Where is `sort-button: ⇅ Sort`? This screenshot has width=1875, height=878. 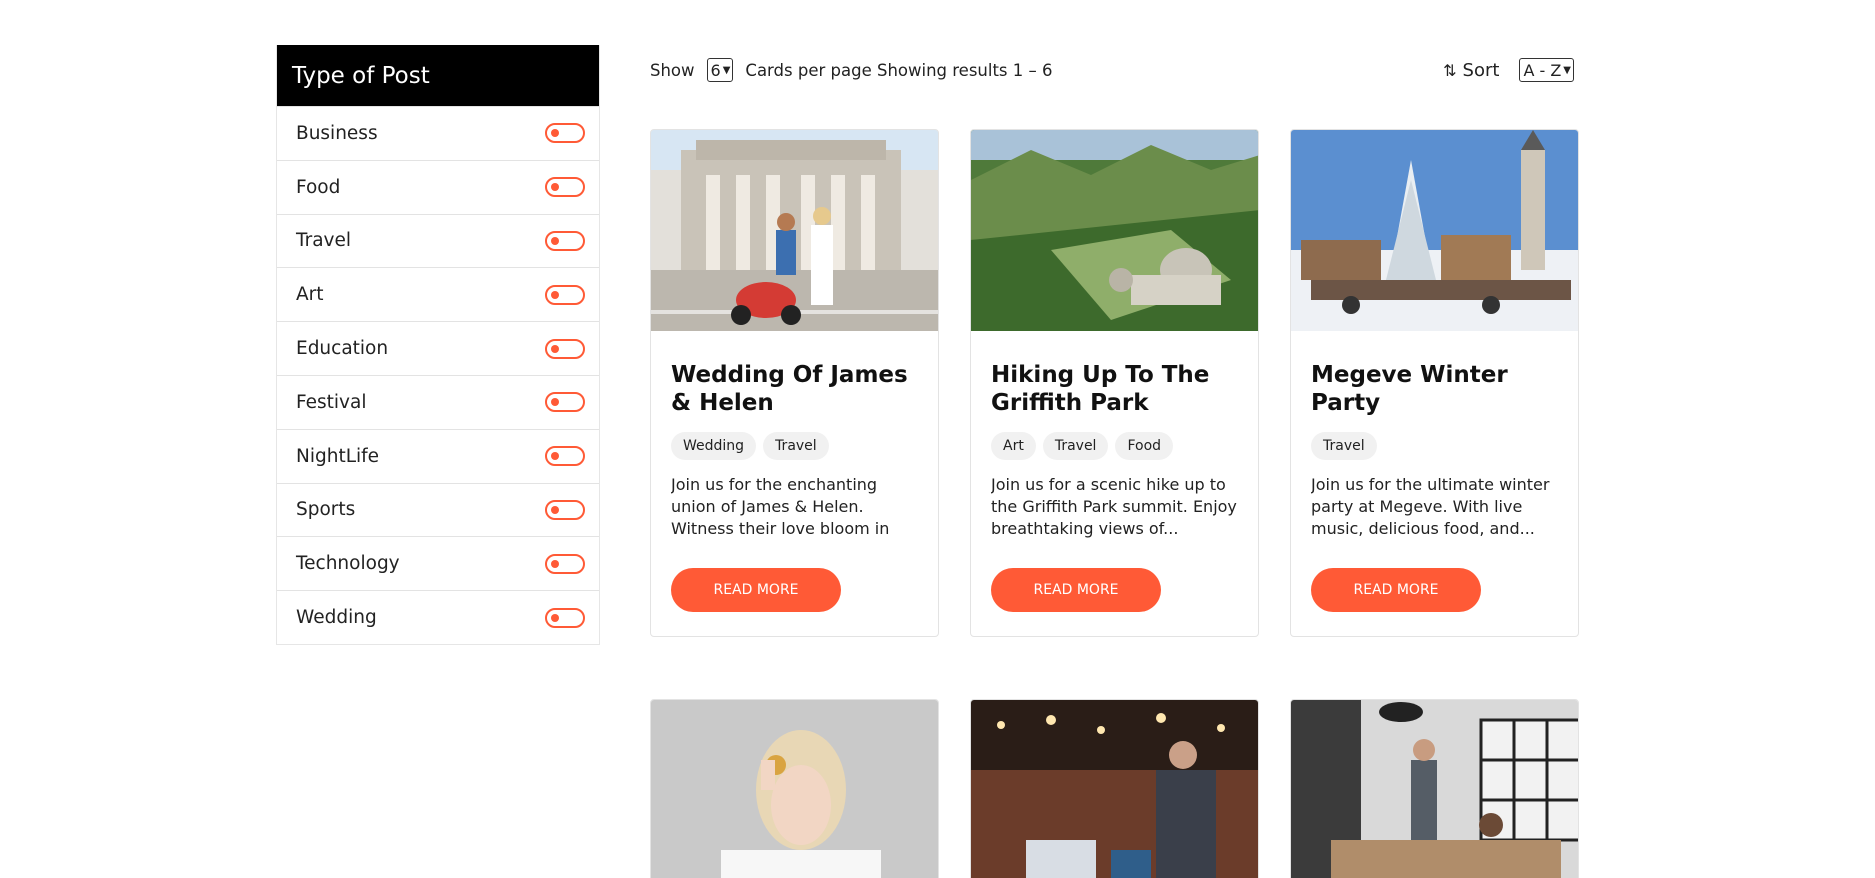 sort-button: ⇅ Sort is located at coordinates (1471, 70).